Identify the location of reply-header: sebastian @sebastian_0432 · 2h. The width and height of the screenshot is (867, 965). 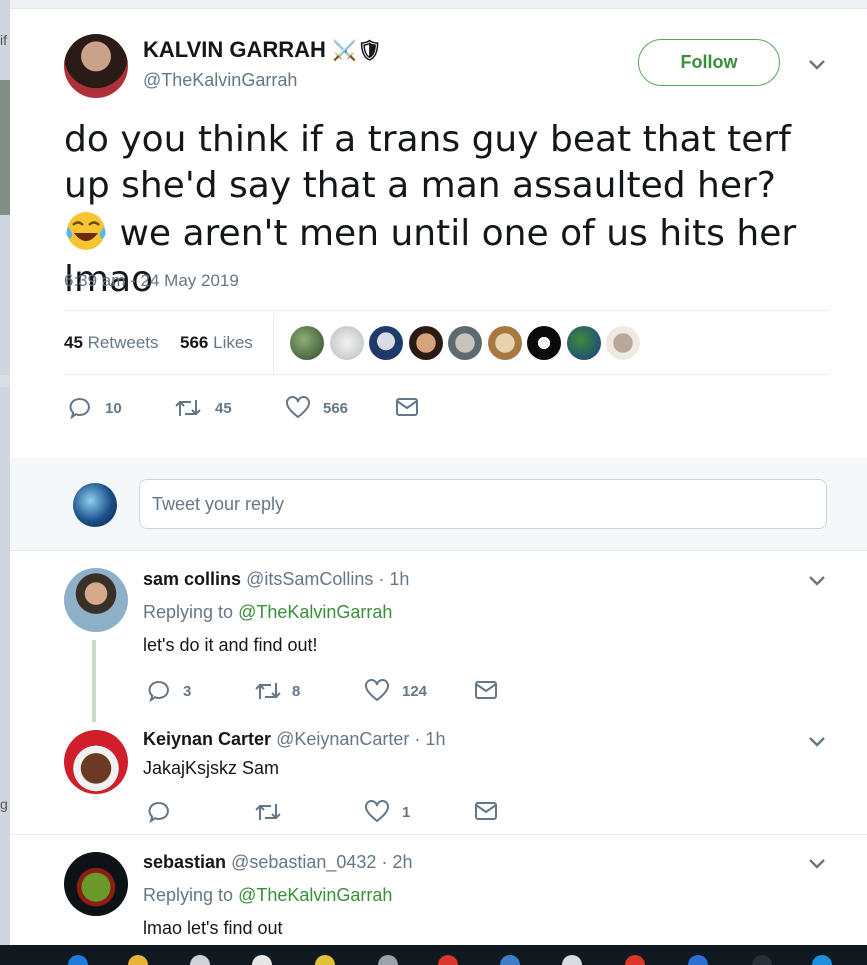
(278, 862).